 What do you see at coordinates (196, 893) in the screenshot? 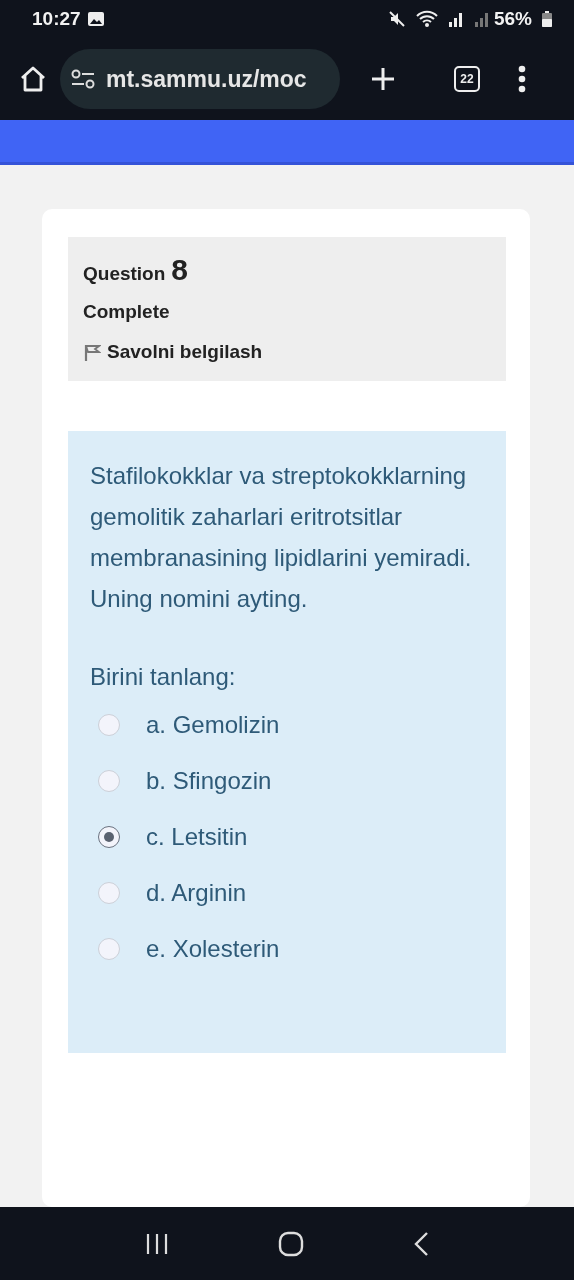
I see `option-label: d. Arginin` at bounding box center [196, 893].